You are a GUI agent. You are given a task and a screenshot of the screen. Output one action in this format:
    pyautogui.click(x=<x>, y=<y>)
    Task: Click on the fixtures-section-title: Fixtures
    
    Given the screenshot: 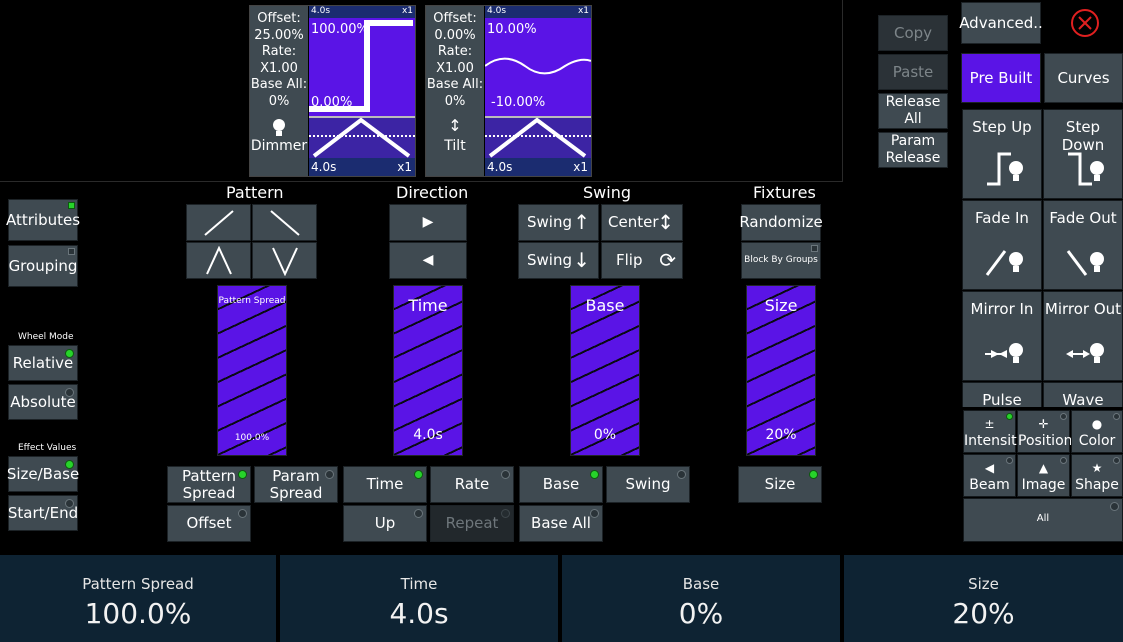 What is the action you would take?
    pyautogui.click(x=784, y=192)
    